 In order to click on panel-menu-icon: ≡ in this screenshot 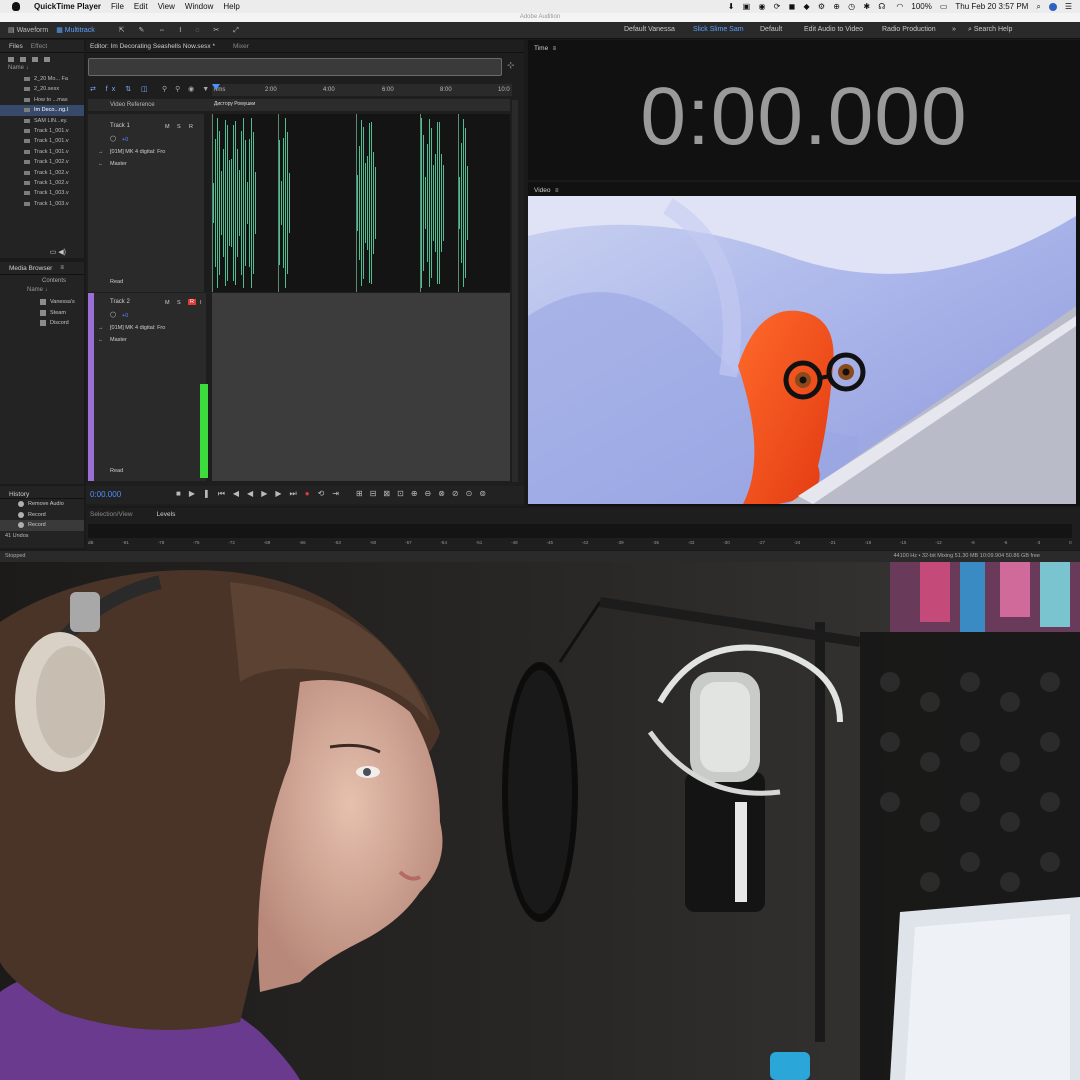, I will do `click(62, 268)`.